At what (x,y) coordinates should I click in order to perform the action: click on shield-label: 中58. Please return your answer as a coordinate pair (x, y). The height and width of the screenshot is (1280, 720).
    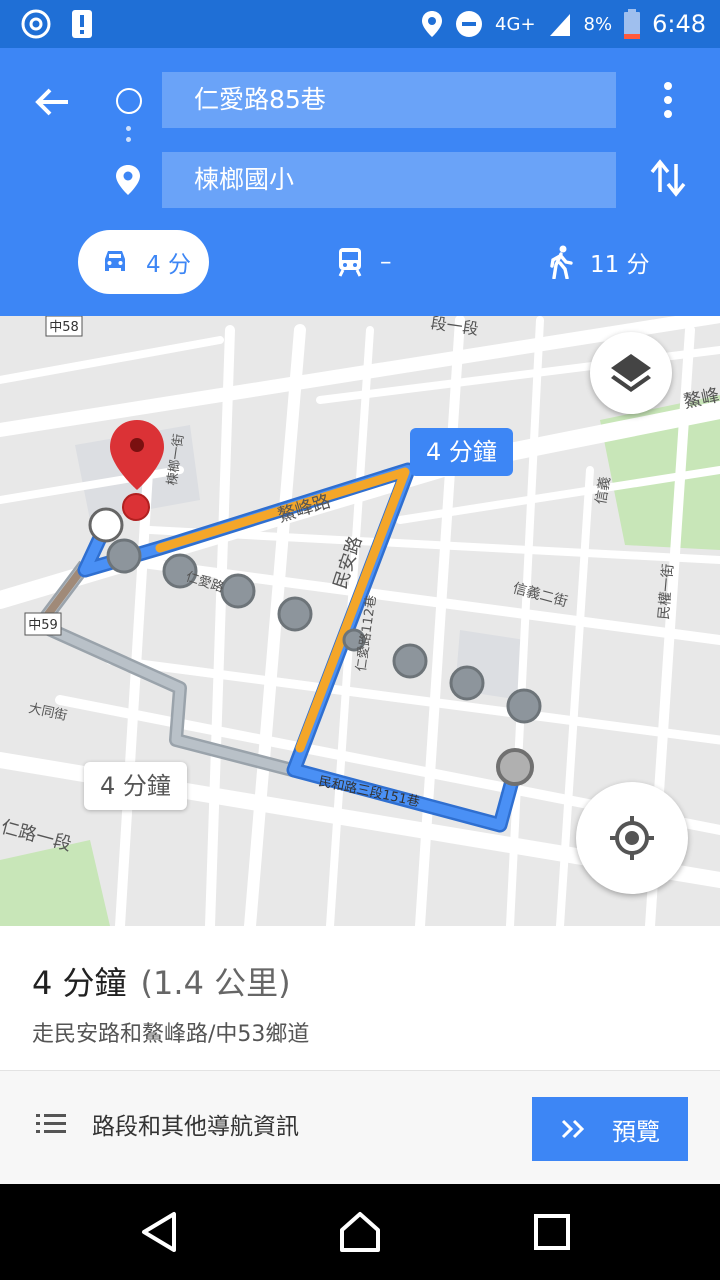
    Looking at the image, I should click on (64, 327).